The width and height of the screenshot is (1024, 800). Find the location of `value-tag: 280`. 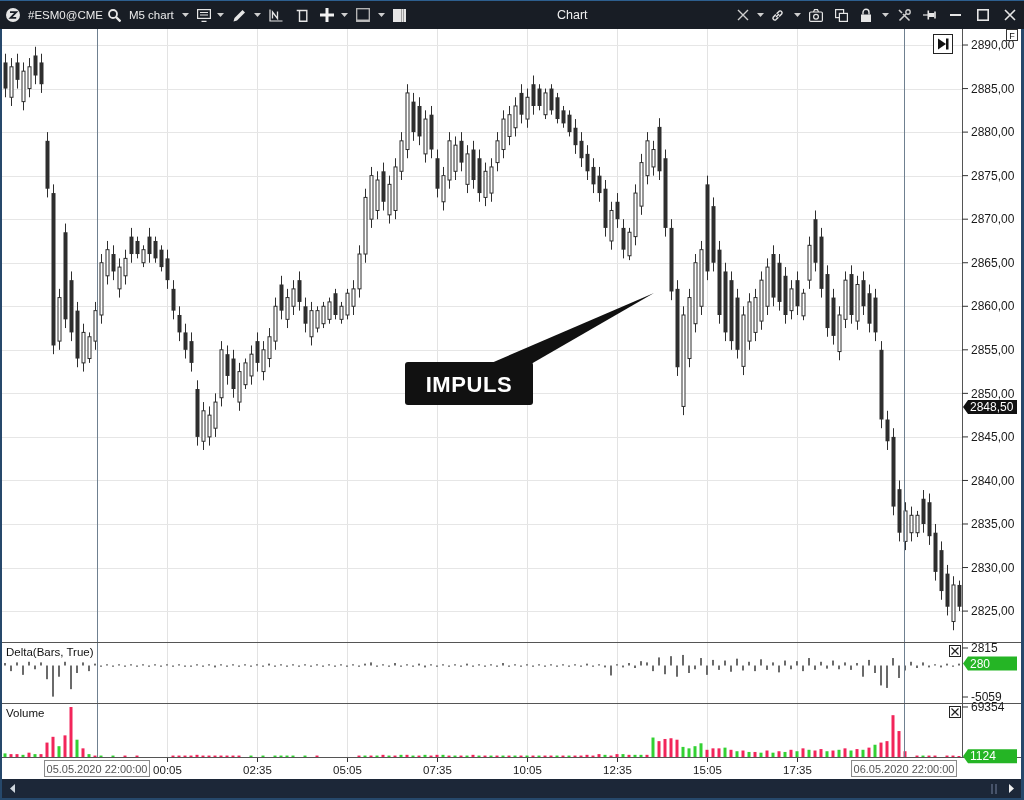

value-tag: 280 is located at coordinates (990, 663).